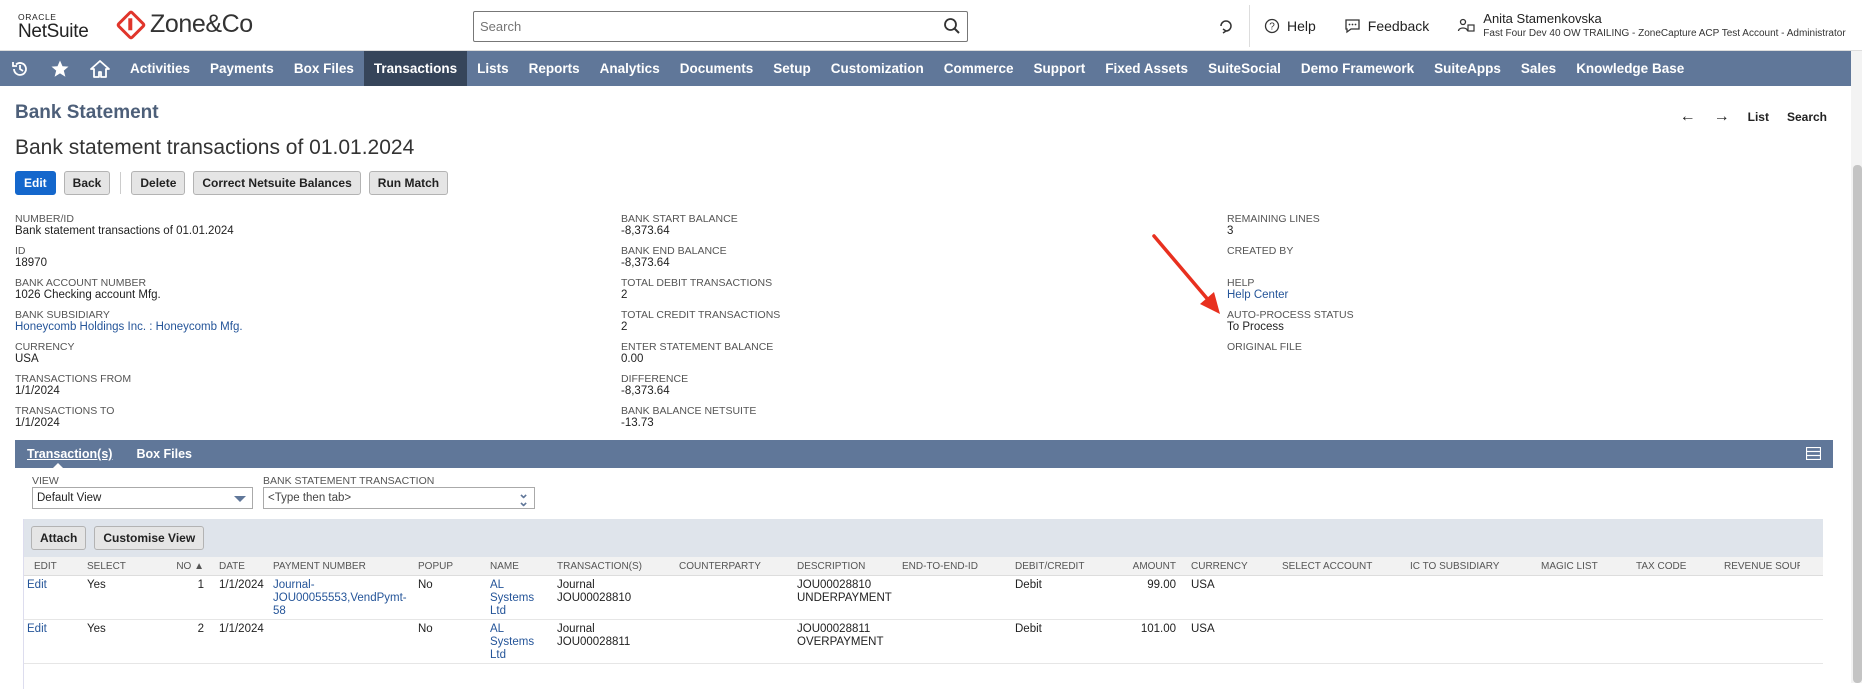 The width and height of the screenshot is (1862, 689). I want to click on nav-analytics: Analytics, so click(630, 68).